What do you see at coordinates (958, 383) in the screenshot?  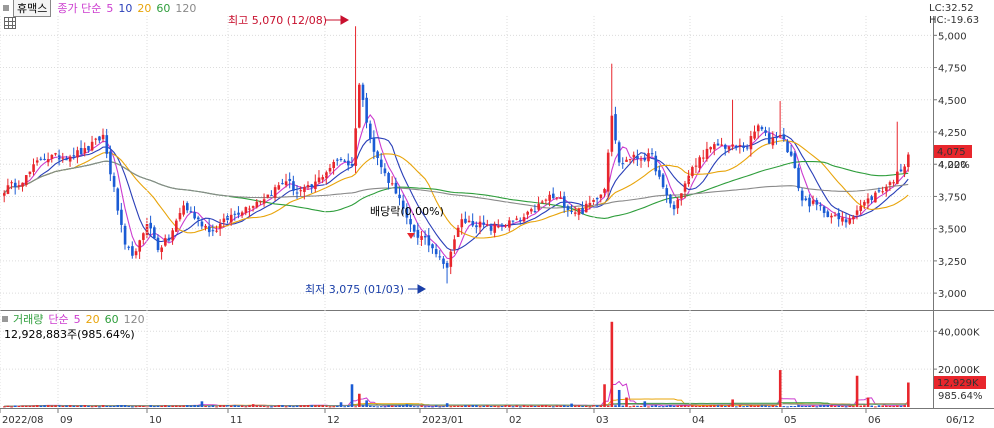 I see `volume-tag-value: 12,929K` at bounding box center [958, 383].